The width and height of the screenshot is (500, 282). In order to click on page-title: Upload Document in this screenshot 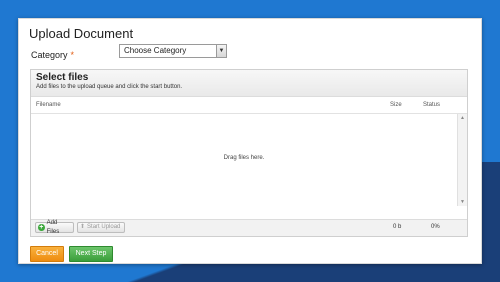, I will do `click(81, 33)`.